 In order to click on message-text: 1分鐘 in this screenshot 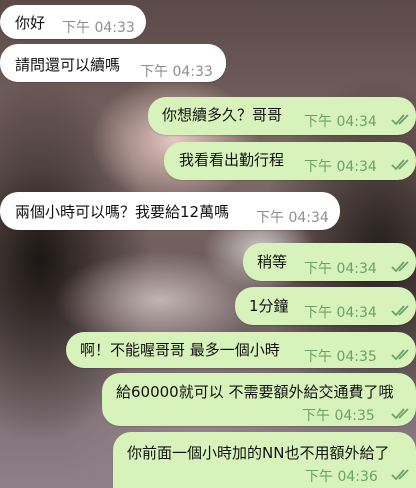, I will do `click(269, 306)`.